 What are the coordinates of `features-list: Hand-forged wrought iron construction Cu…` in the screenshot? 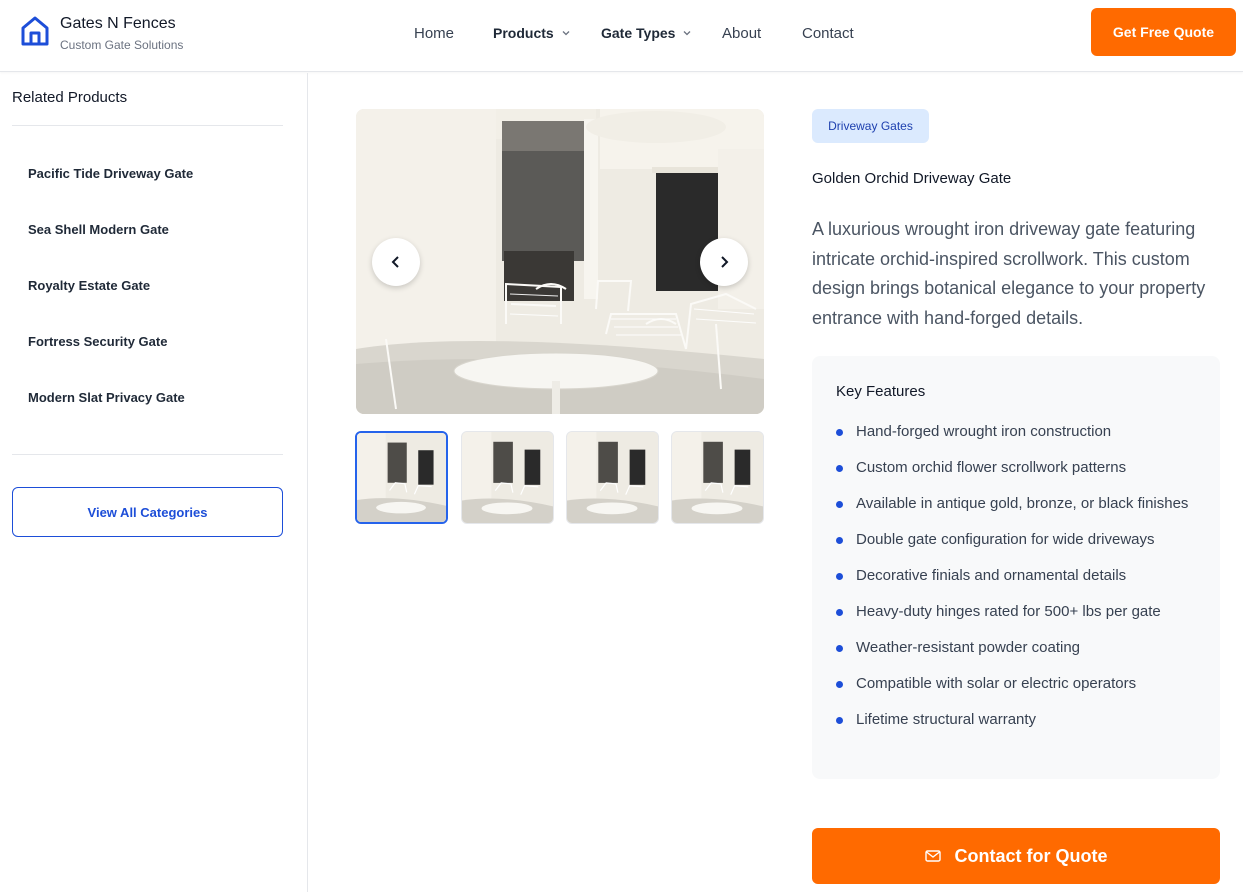 It's located at (1016, 582).